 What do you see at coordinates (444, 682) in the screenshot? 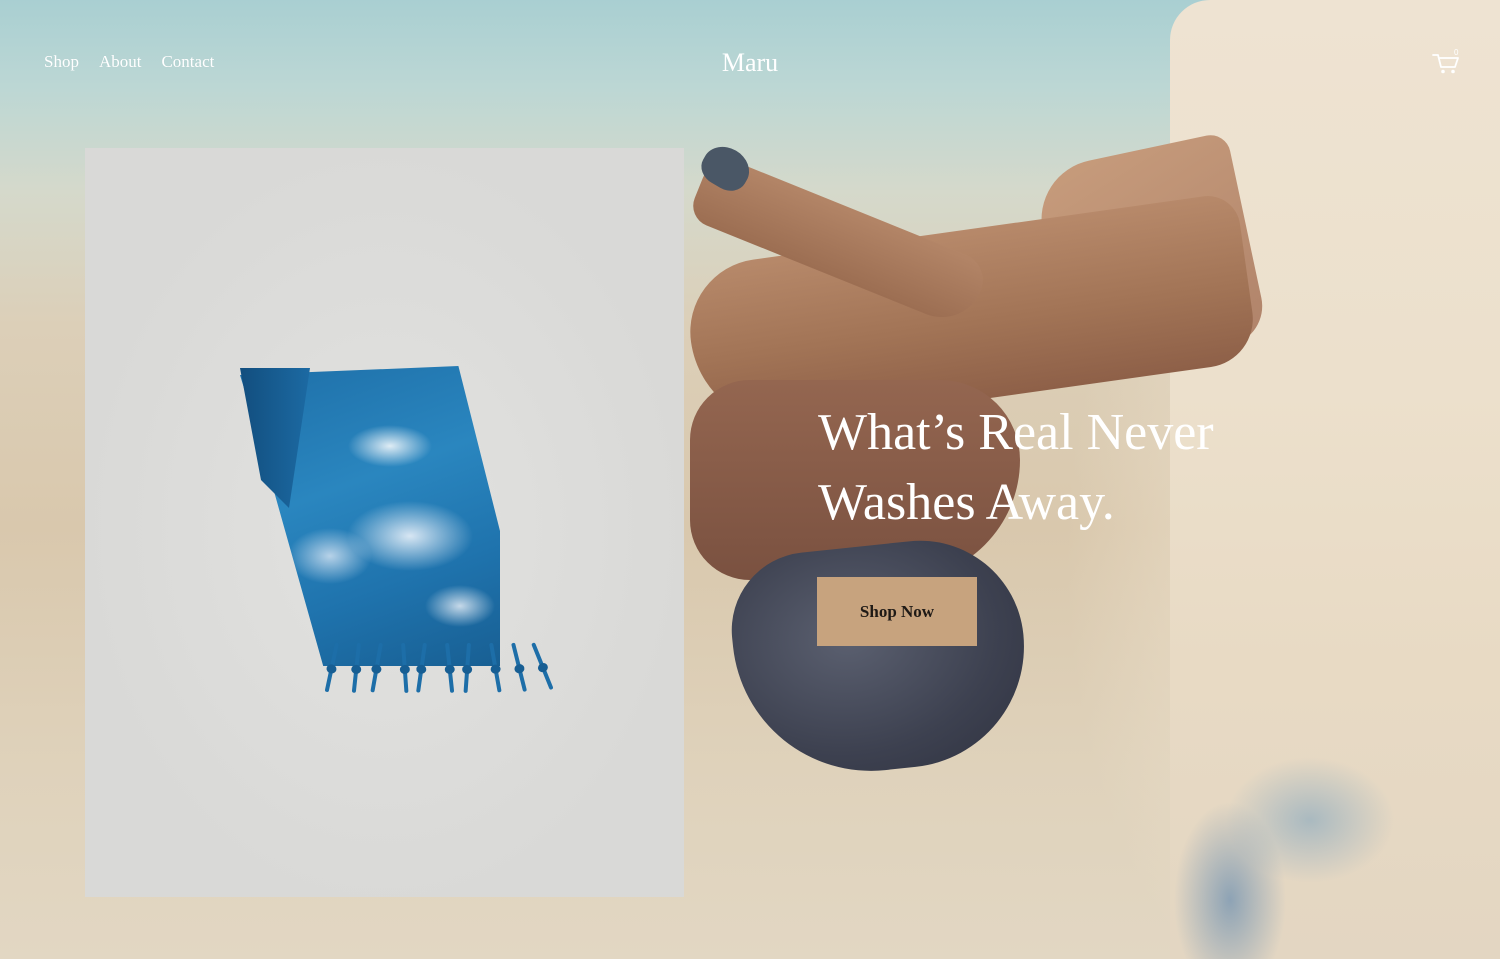
I see `towel-fringe` at bounding box center [444, 682].